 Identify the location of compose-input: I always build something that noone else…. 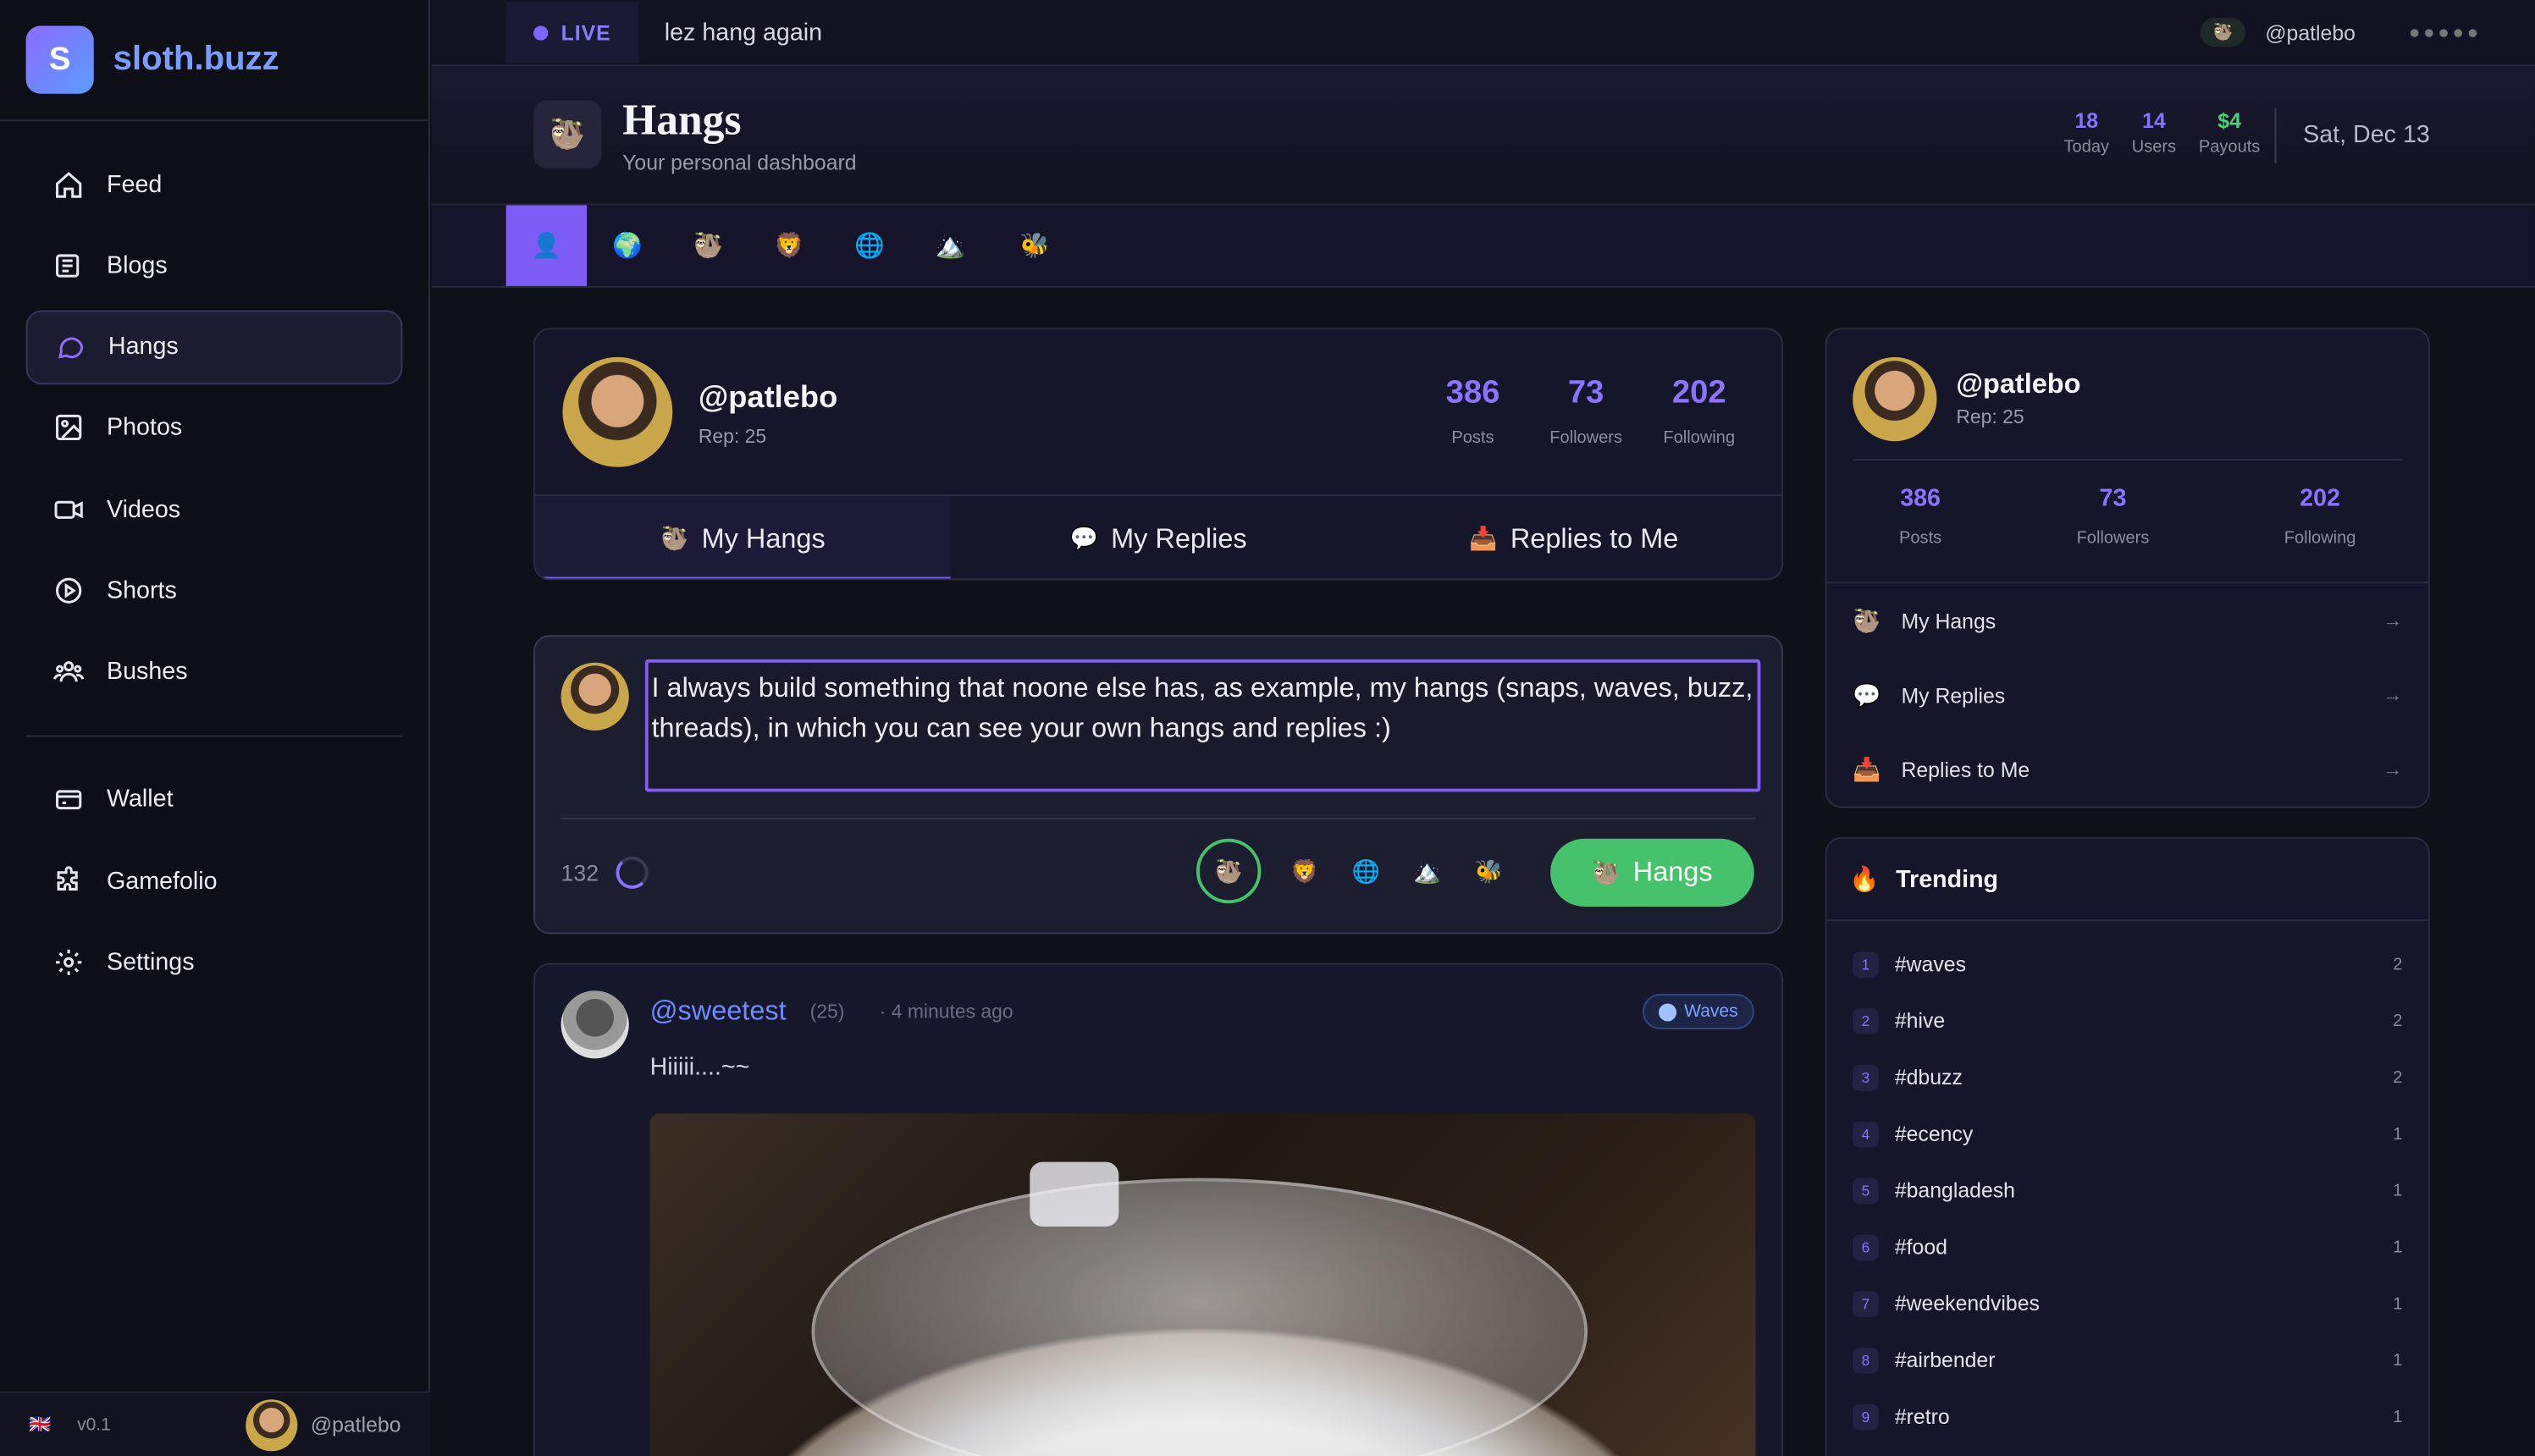
(1202, 725).